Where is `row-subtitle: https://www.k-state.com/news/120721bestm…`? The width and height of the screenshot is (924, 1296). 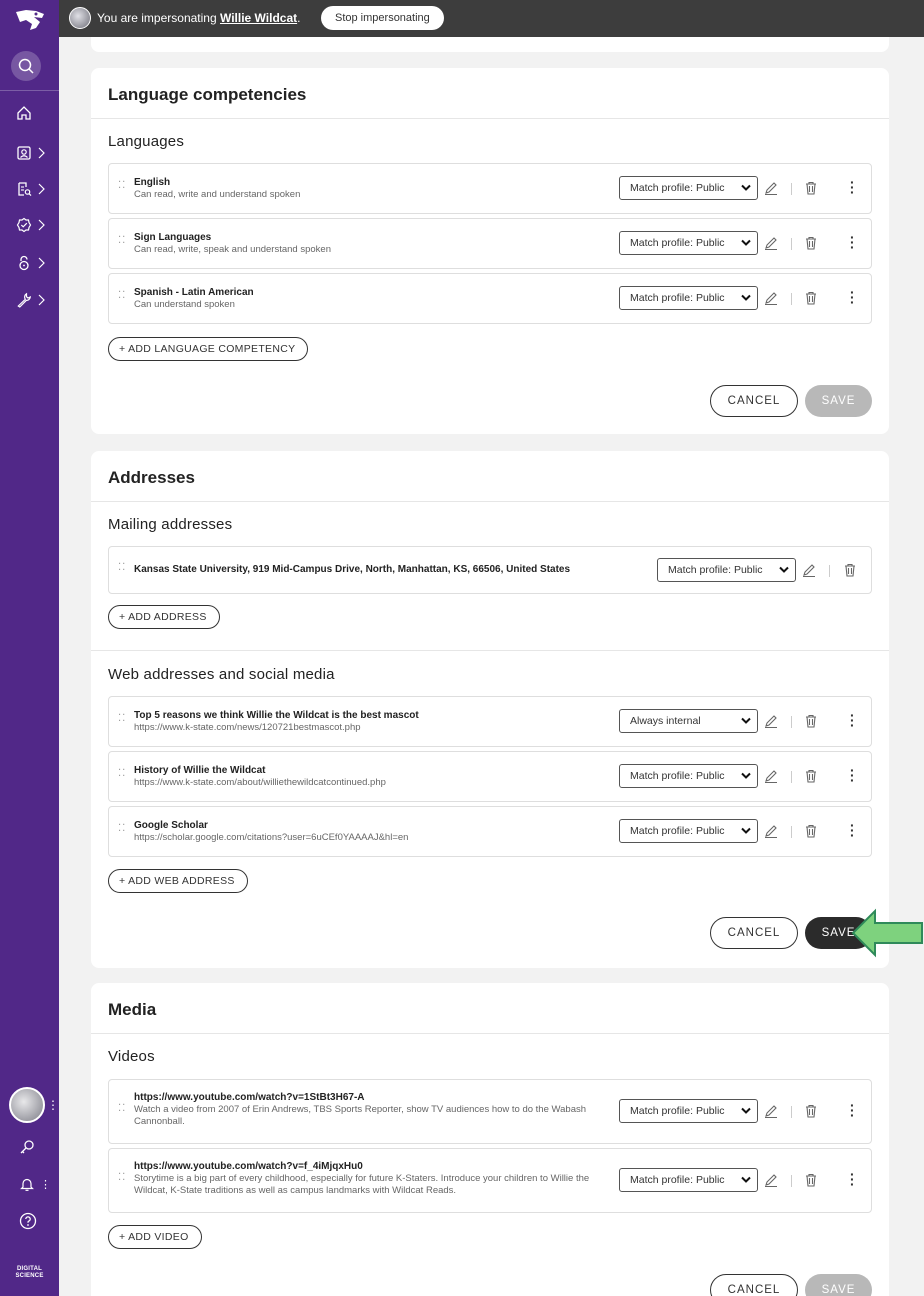
row-subtitle: https://www.k-state.com/news/120721bestm… is located at coordinates (247, 727).